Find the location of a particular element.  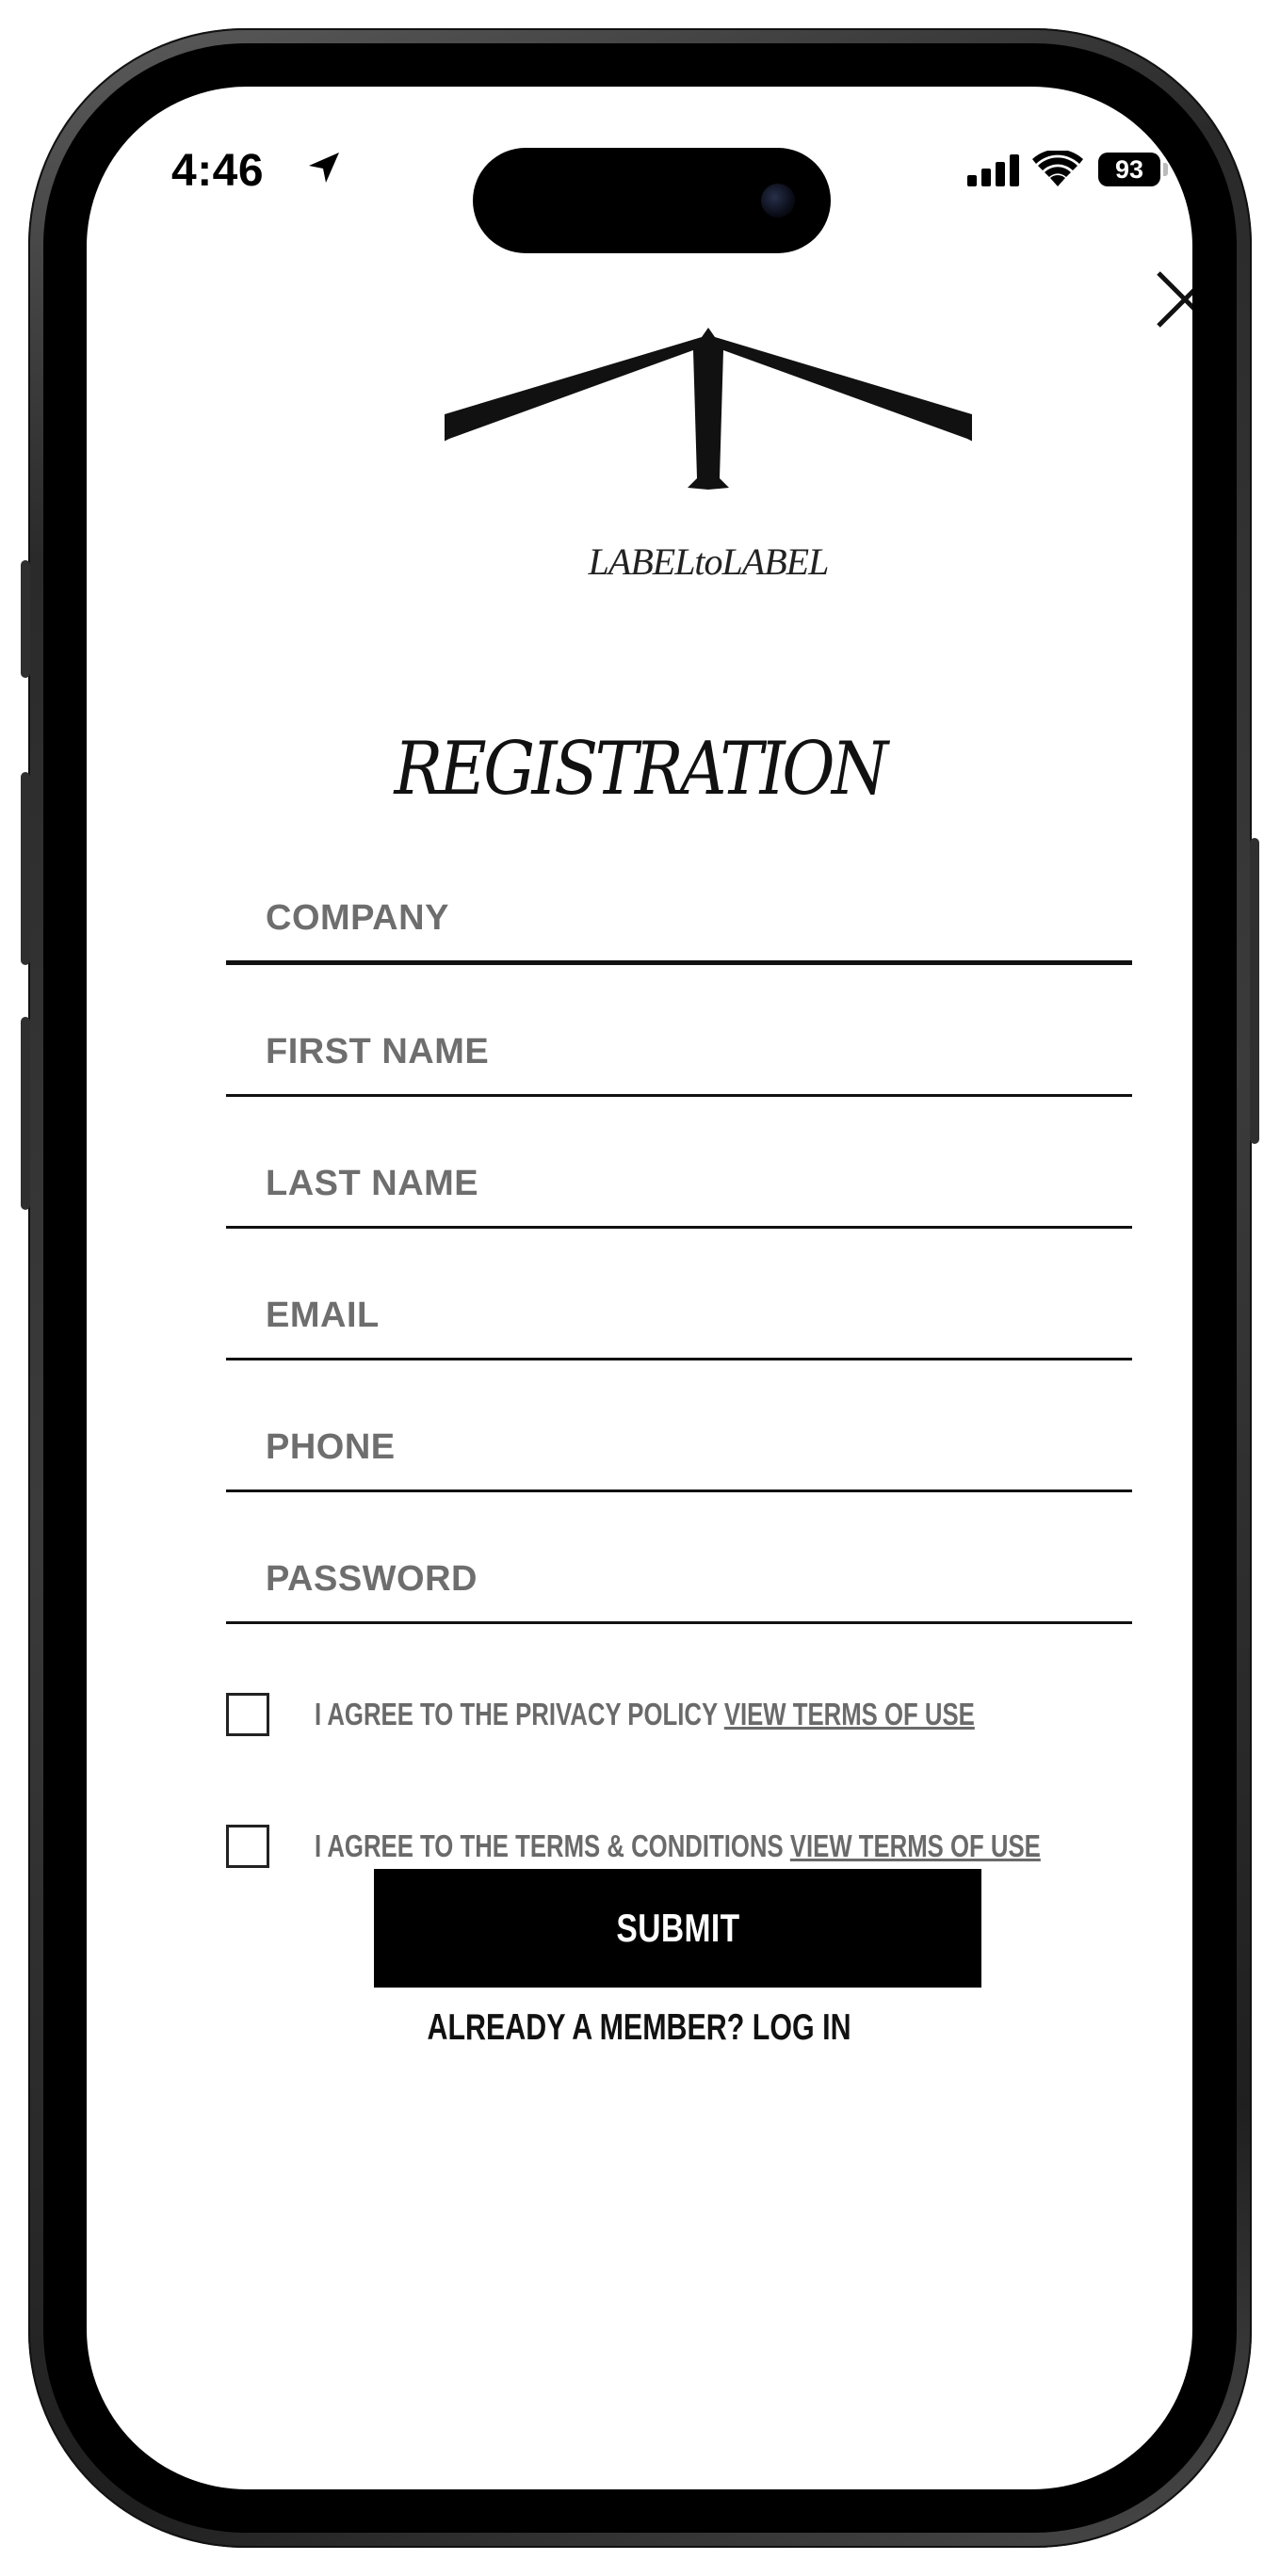

close-icon is located at coordinates (1171, 299).